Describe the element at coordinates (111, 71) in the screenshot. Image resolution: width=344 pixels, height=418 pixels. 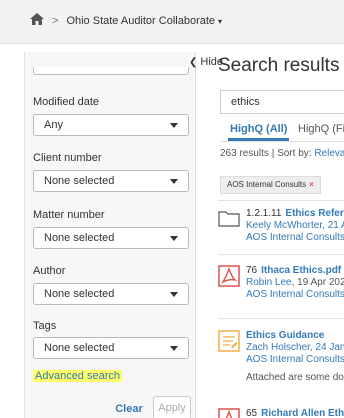
I see `select-partial` at that location.